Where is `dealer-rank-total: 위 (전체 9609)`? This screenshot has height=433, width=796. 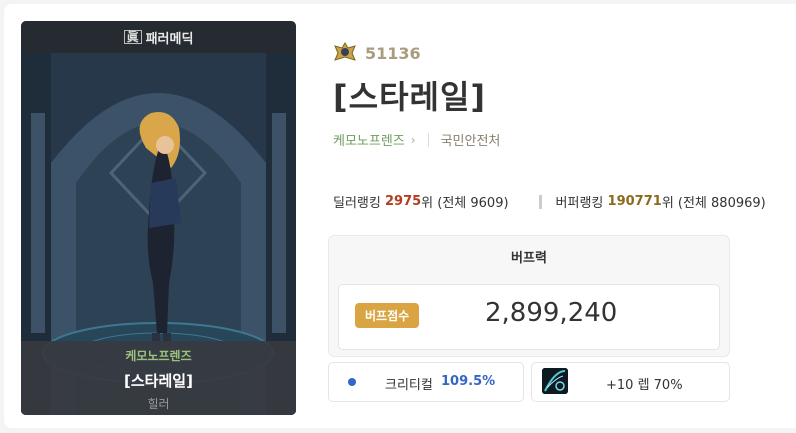 dealer-rank-total: 위 (전체 9609) is located at coordinates (465, 203).